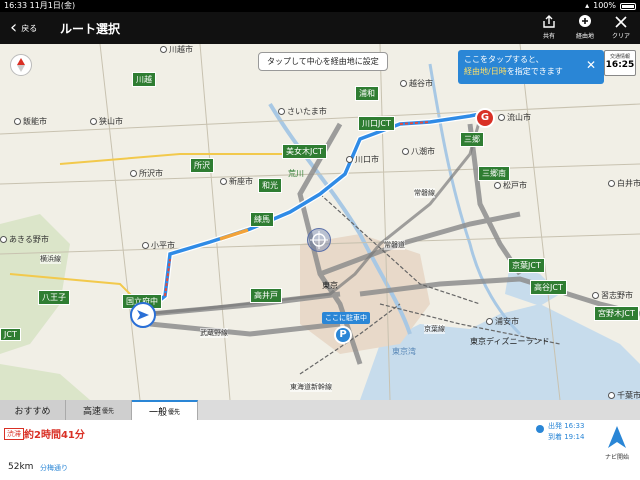  What do you see at coordinates (54, 435) in the screenshot?
I see `route-duration: 約2時間41分` at bounding box center [54, 435].